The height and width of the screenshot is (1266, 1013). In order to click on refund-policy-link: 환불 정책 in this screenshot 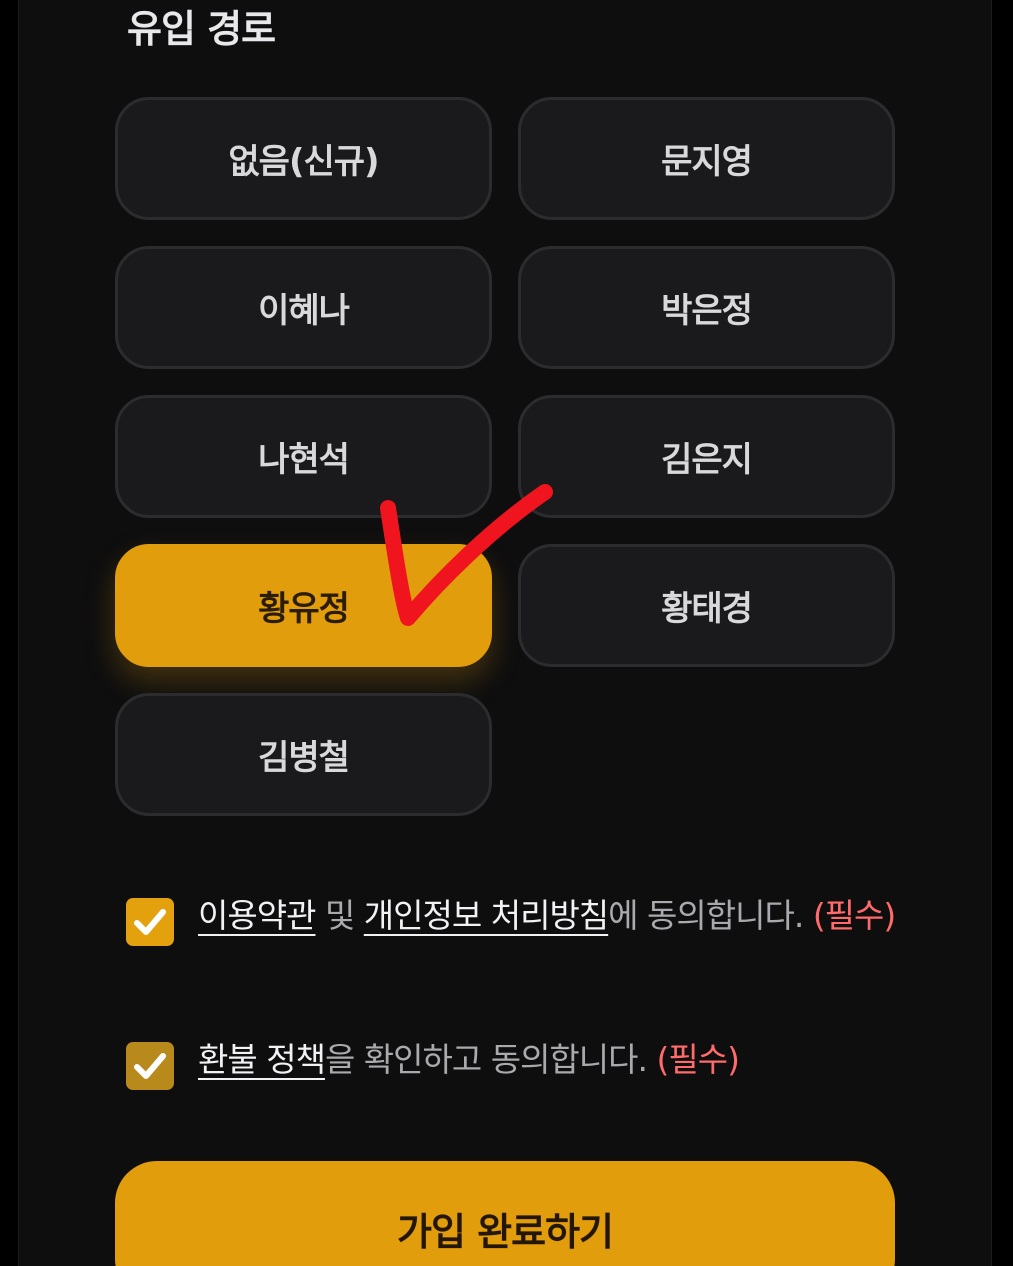, I will do `click(262, 1059)`.